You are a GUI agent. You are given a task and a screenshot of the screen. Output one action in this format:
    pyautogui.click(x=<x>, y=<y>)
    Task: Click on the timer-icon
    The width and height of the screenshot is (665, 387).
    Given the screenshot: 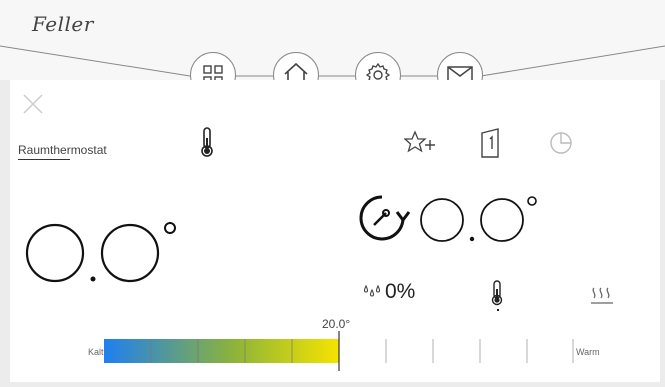 What is the action you would take?
    pyautogui.click(x=561, y=143)
    